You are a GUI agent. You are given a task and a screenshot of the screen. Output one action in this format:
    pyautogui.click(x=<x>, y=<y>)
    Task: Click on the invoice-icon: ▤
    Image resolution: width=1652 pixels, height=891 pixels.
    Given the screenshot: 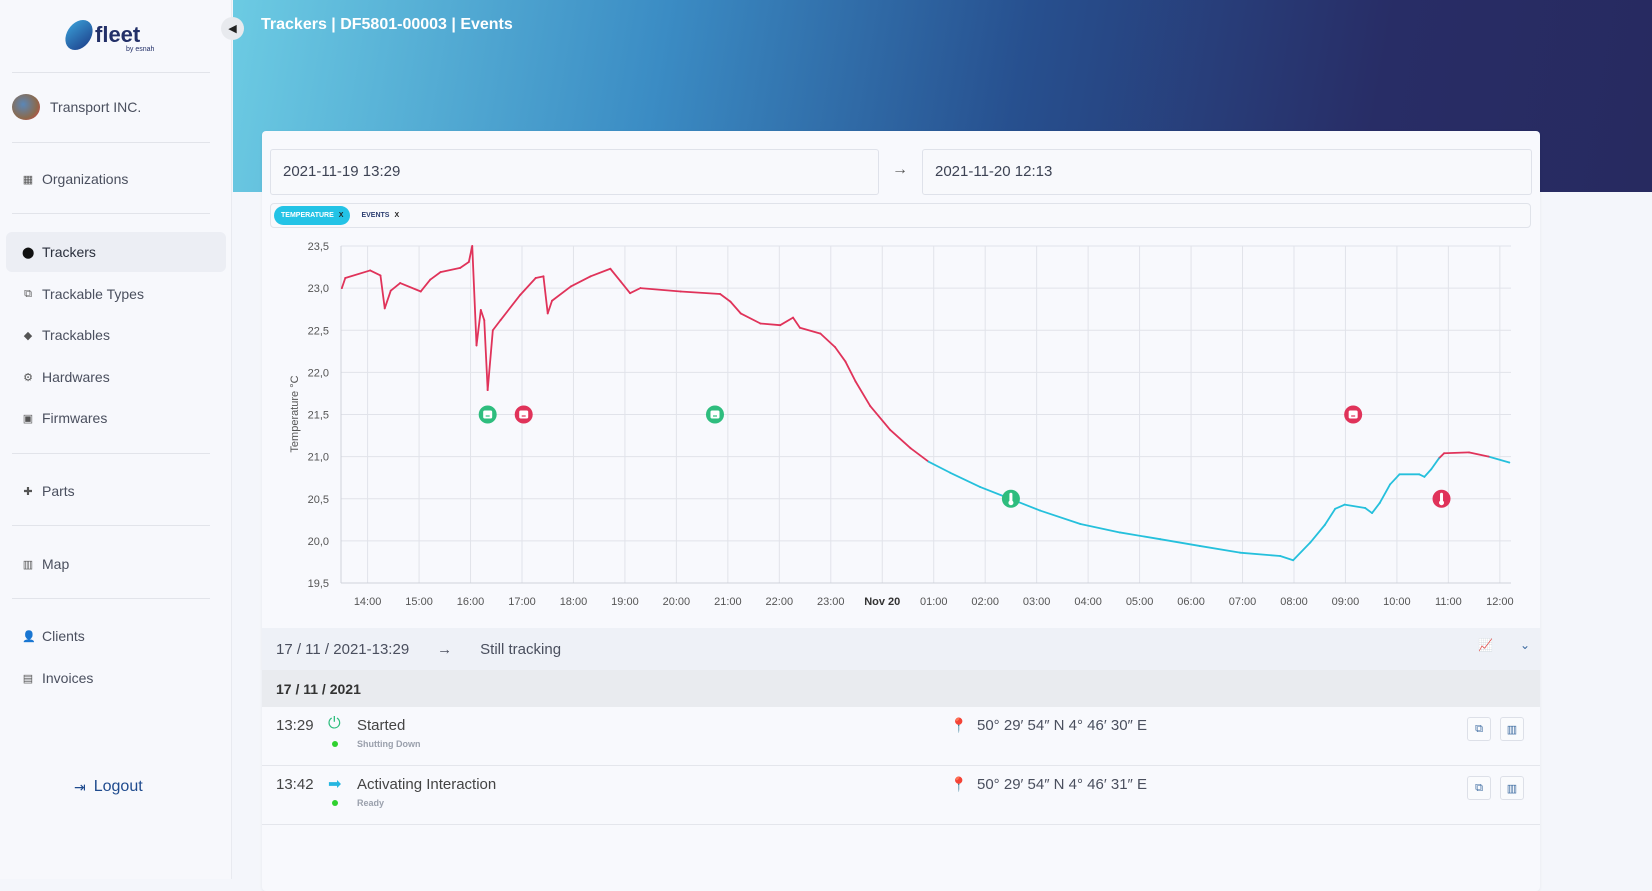 What is the action you would take?
    pyautogui.click(x=28, y=678)
    